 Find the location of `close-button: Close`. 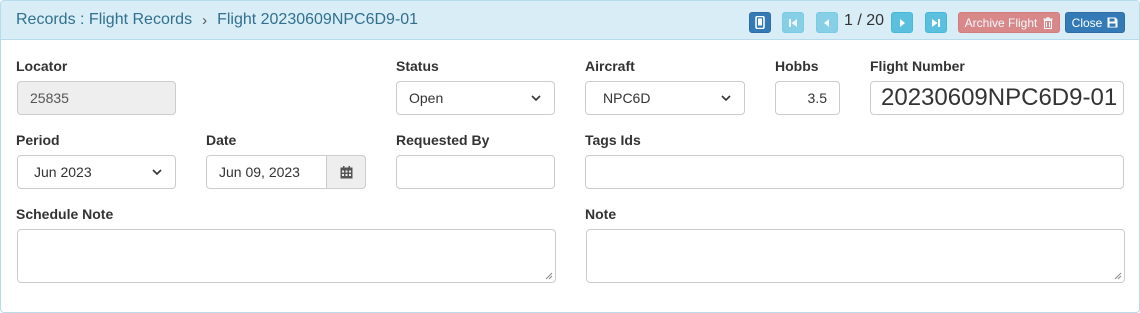

close-button: Close is located at coordinates (1095, 22).